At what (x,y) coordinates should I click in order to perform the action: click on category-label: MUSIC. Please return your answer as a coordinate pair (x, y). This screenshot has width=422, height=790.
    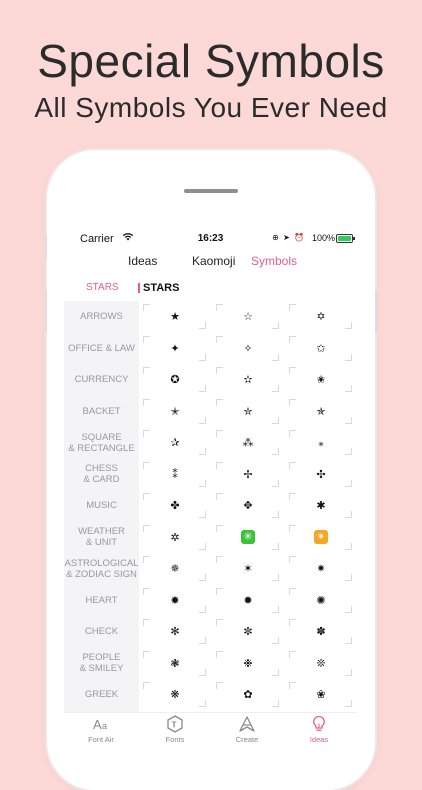
    Looking at the image, I should click on (101, 505).